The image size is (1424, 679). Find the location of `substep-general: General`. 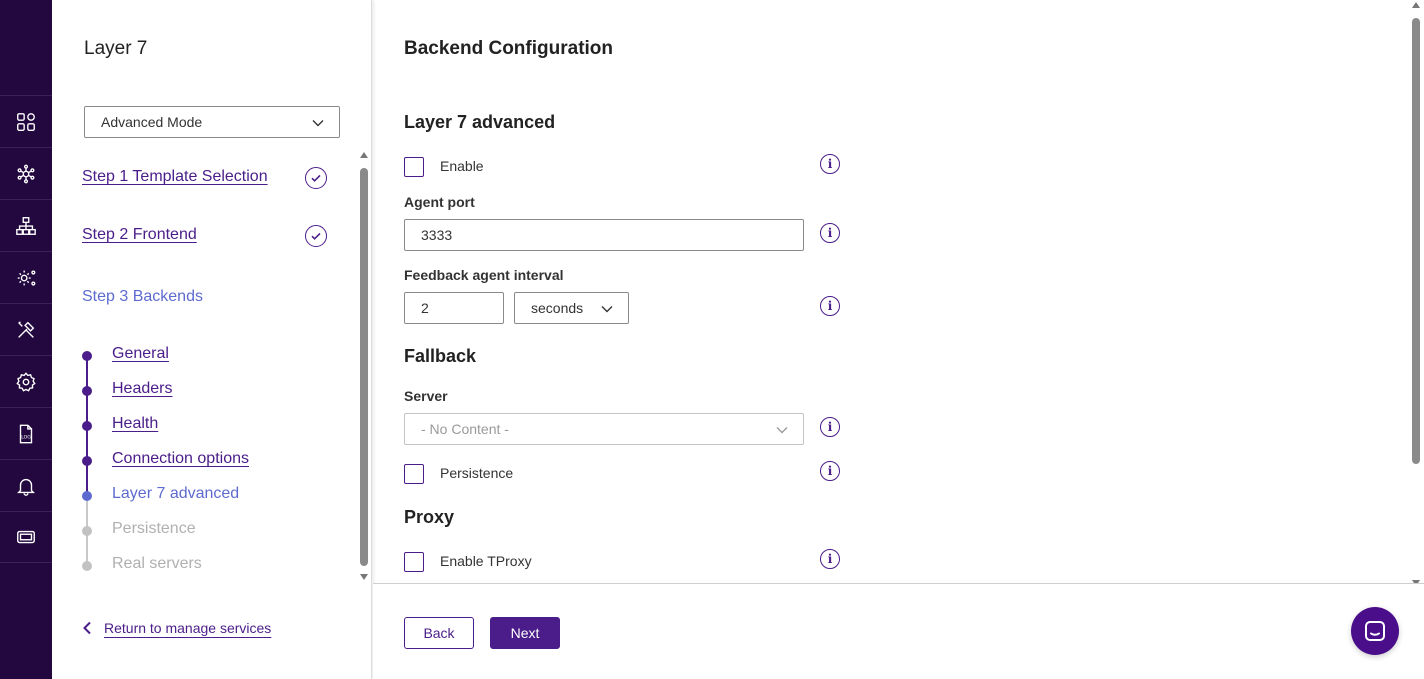

substep-general: General is located at coordinates (202, 356).